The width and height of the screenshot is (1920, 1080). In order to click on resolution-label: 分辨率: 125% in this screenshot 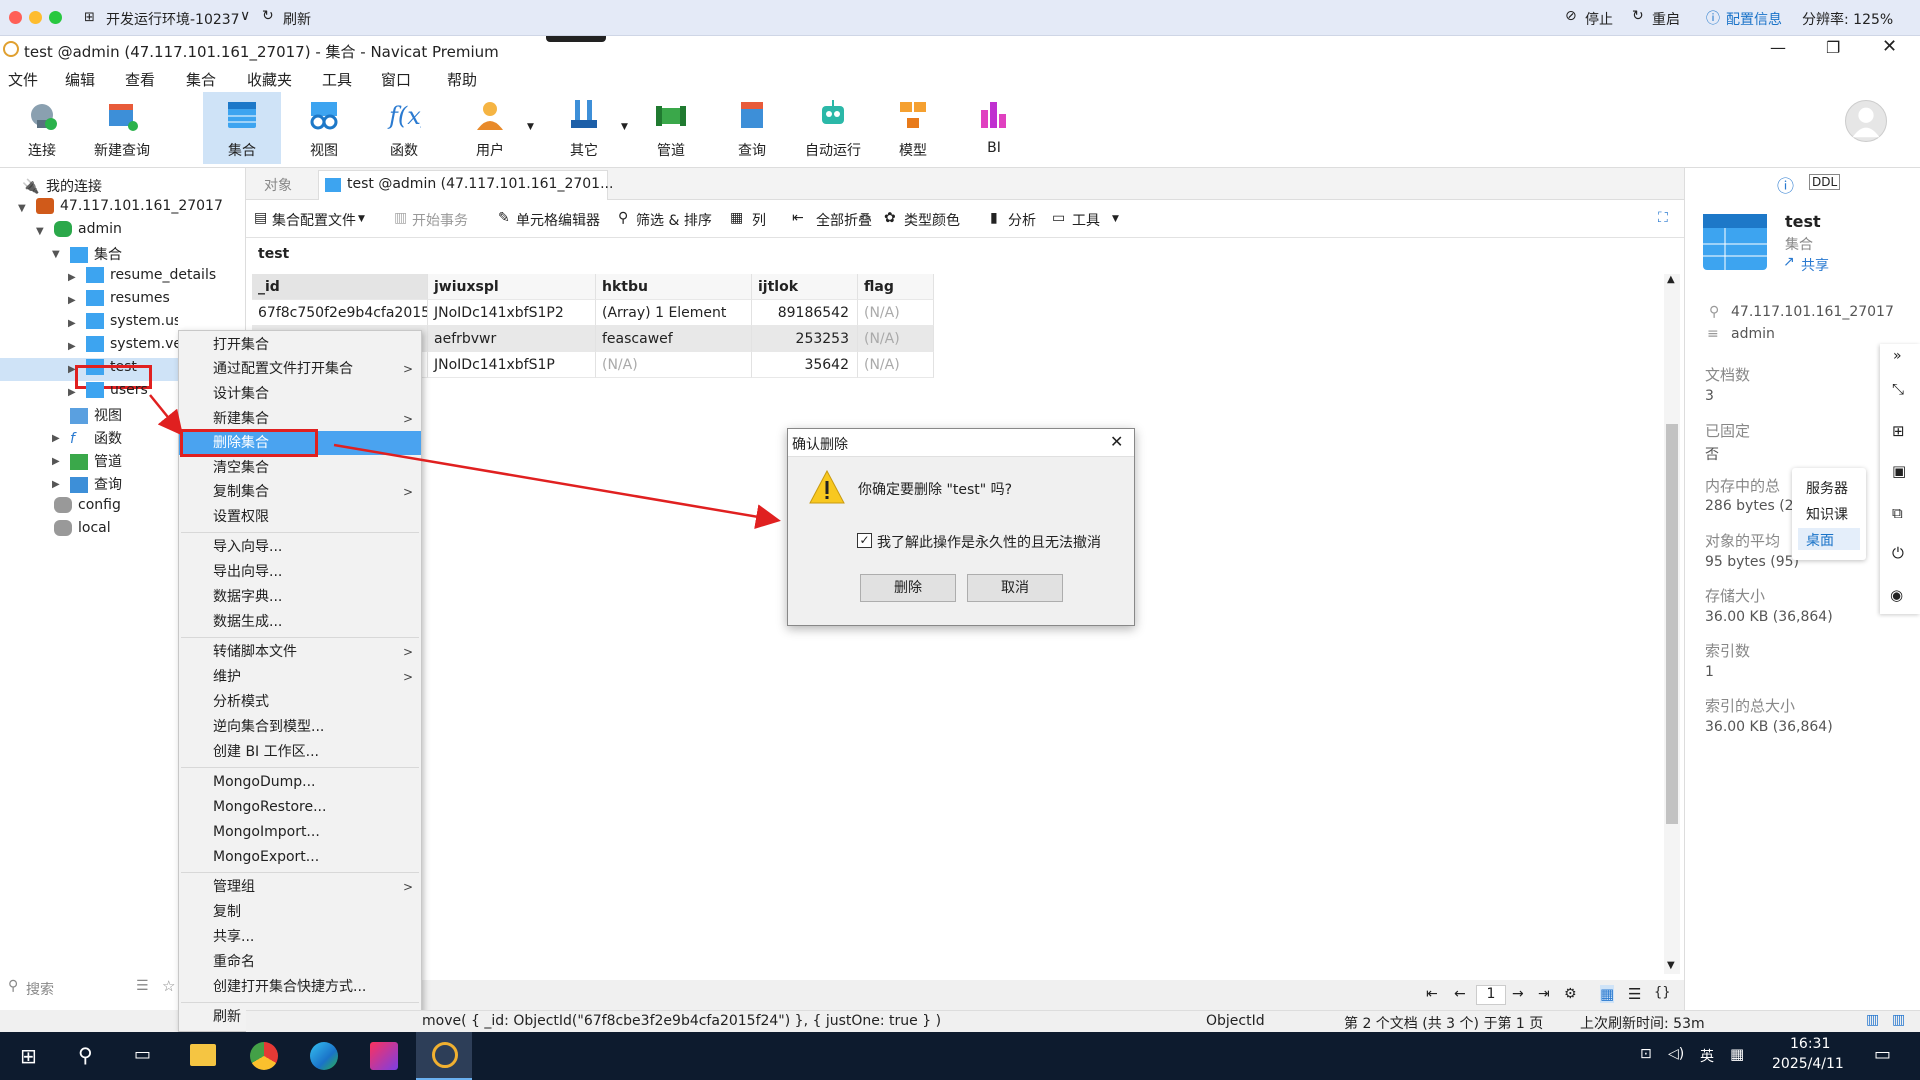, I will do `click(1847, 19)`.